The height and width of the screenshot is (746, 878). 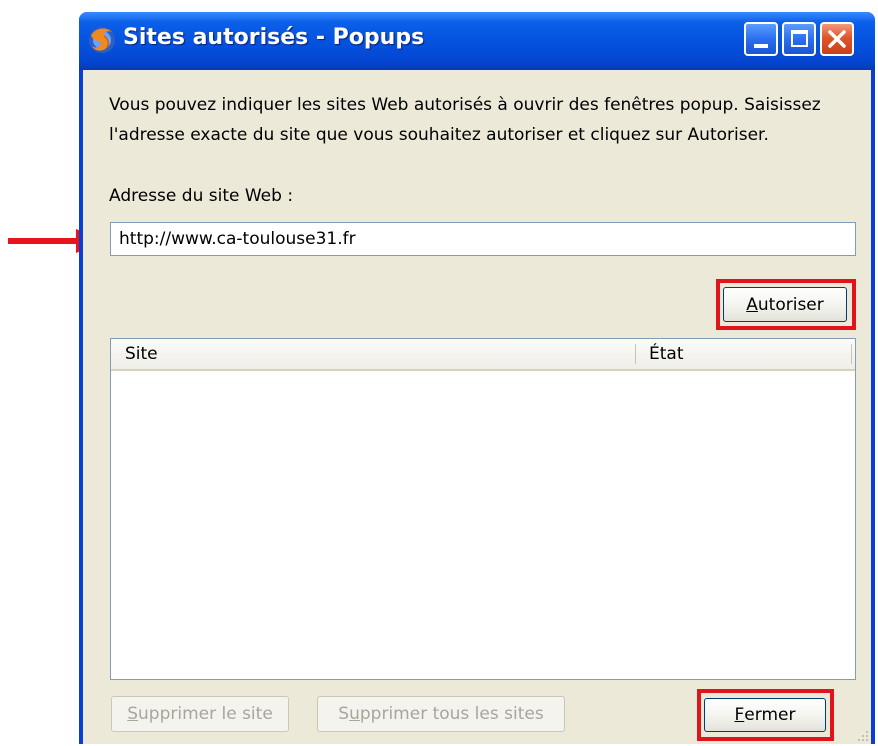 What do you see at coordinates (483, 239) in the screenshot?
I see `website-address-input` at bounding box center [483, 239].